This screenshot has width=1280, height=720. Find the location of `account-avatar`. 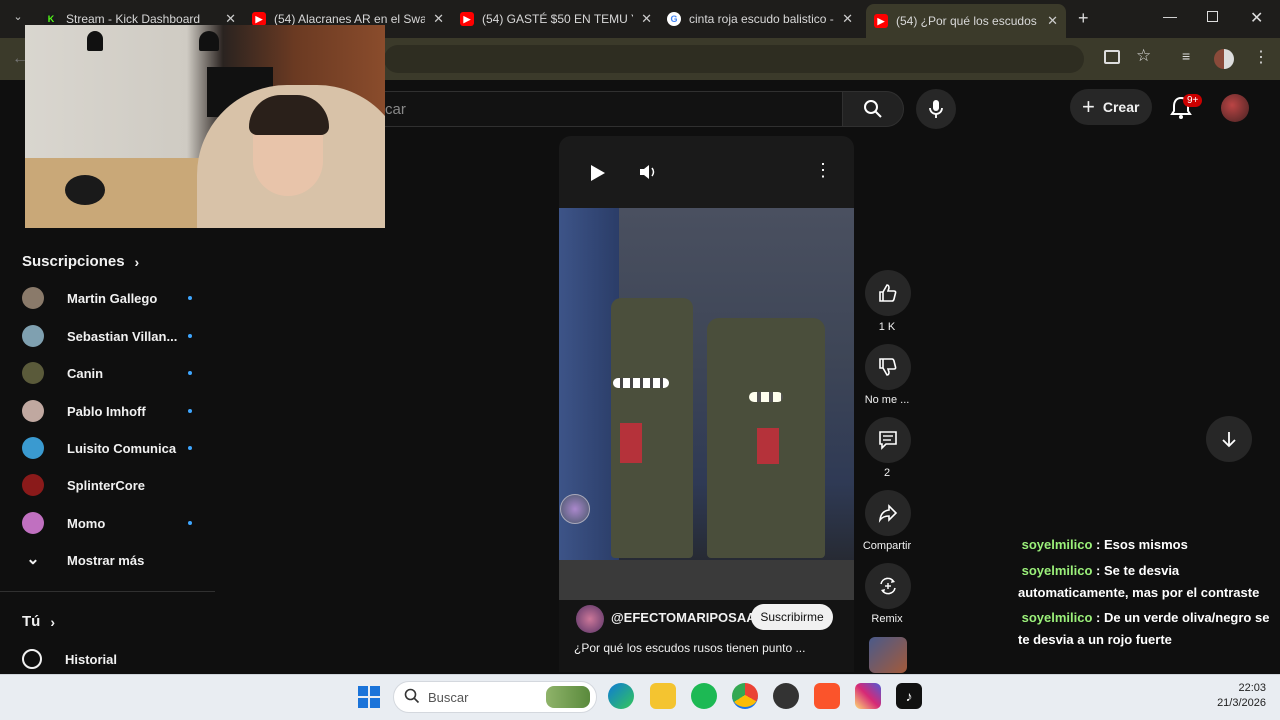

account-avatar is located at coordinates (1235, 108).